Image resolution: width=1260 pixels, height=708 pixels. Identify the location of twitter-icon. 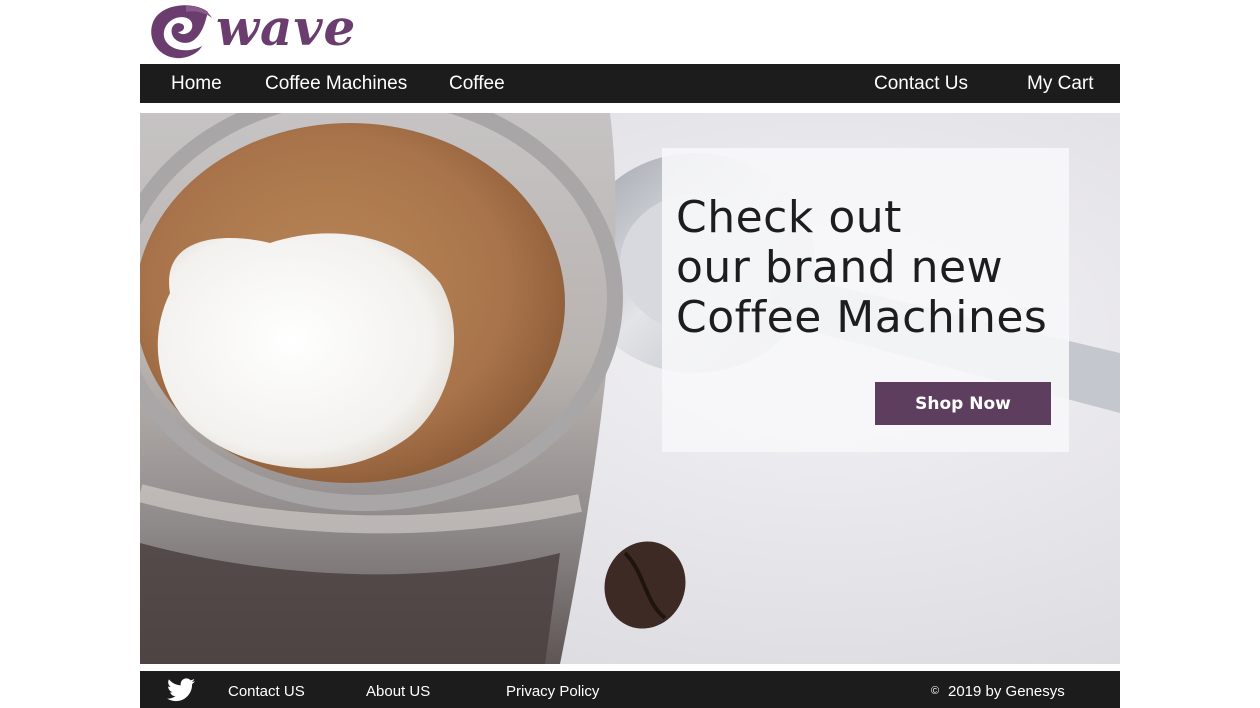
(181, 690).